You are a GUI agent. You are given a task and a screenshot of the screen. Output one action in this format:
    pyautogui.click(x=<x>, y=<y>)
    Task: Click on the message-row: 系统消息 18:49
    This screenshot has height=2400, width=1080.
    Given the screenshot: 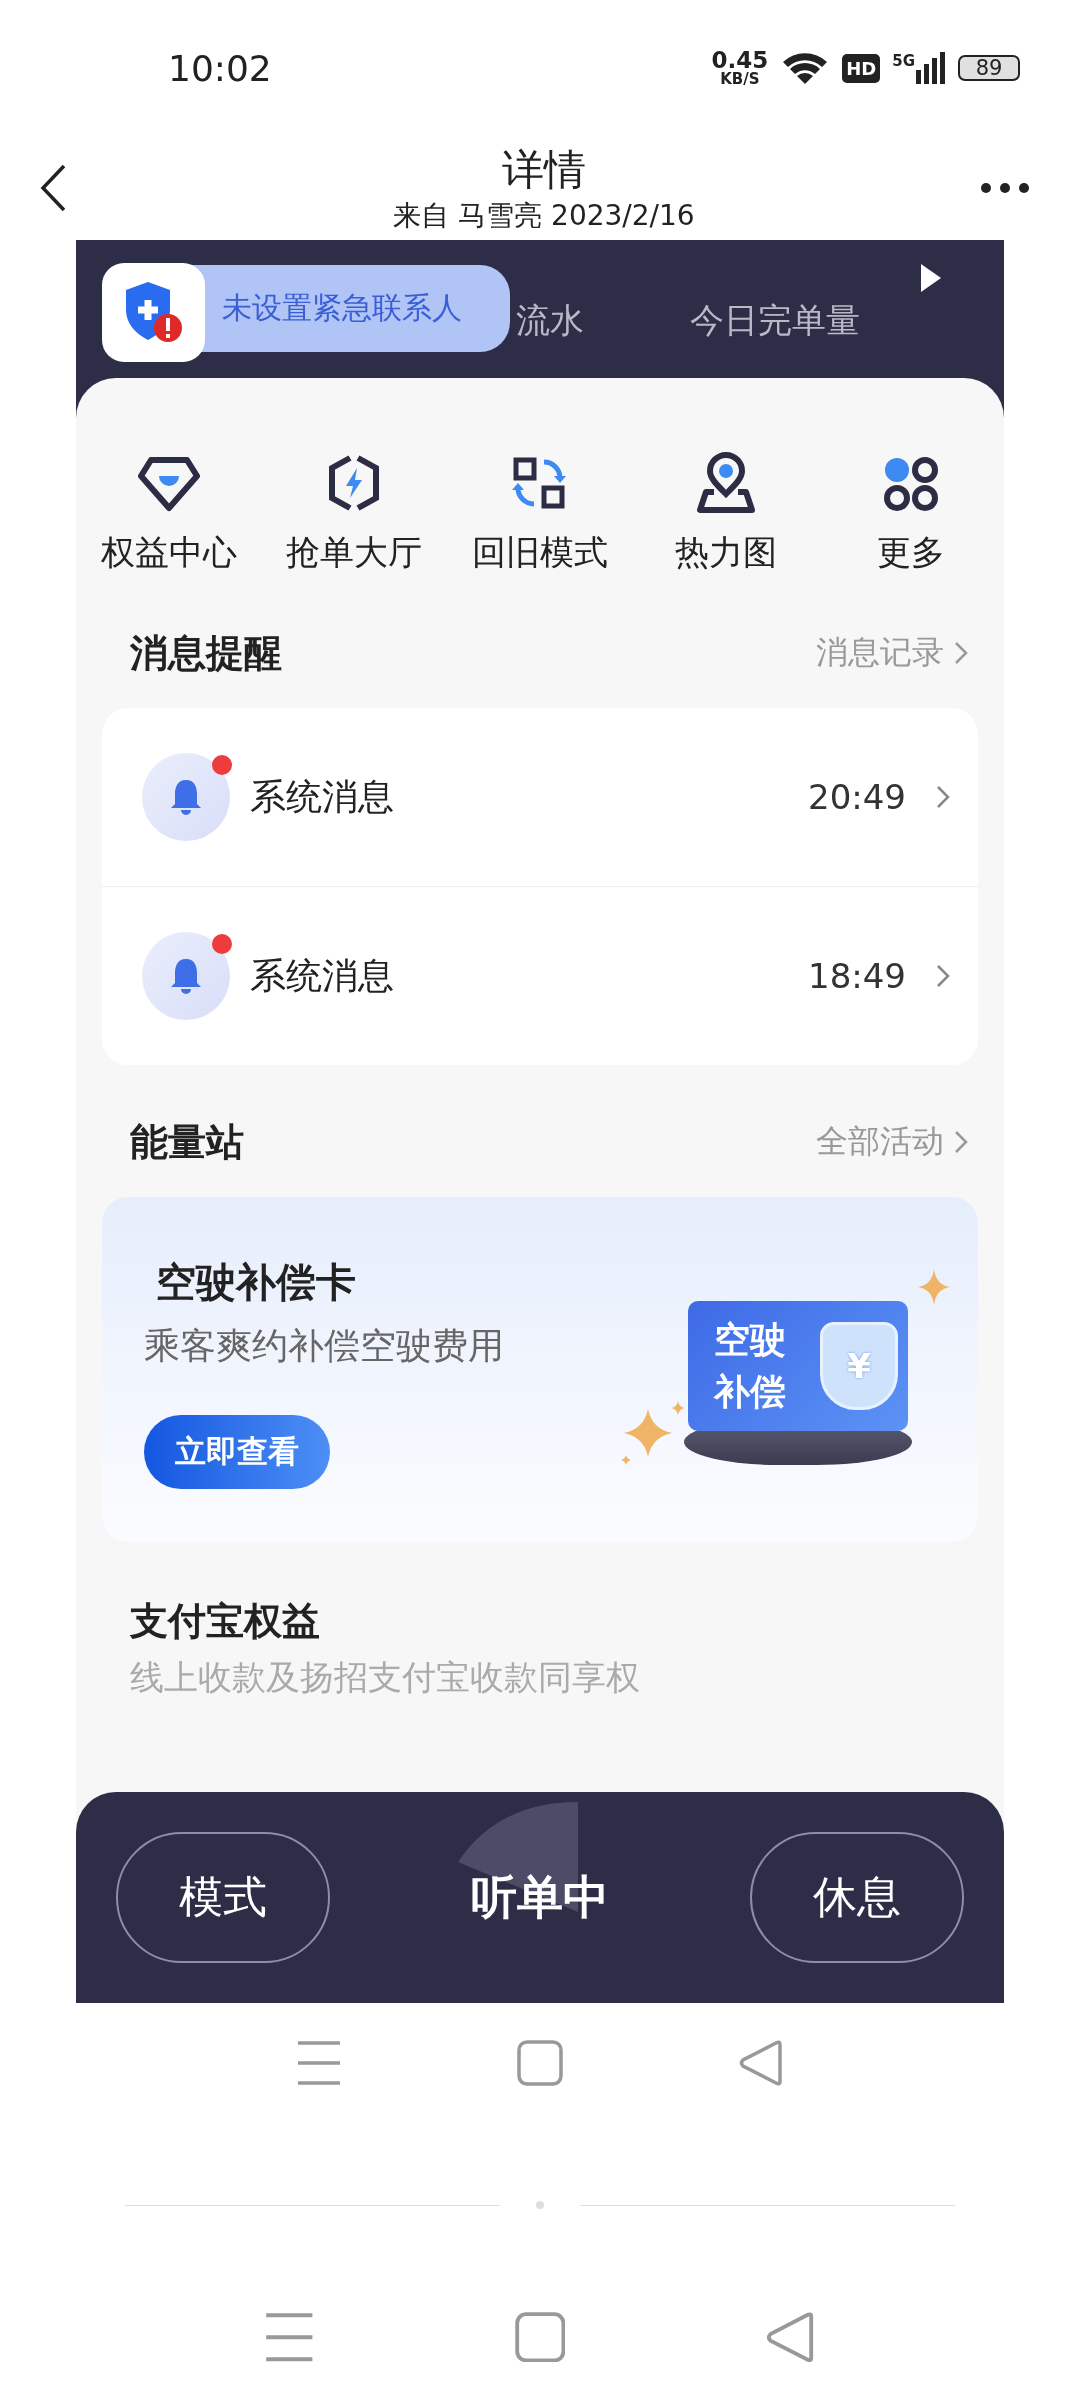 What is the action you would take?
    pyautogui.click(x=540, y=975)
    